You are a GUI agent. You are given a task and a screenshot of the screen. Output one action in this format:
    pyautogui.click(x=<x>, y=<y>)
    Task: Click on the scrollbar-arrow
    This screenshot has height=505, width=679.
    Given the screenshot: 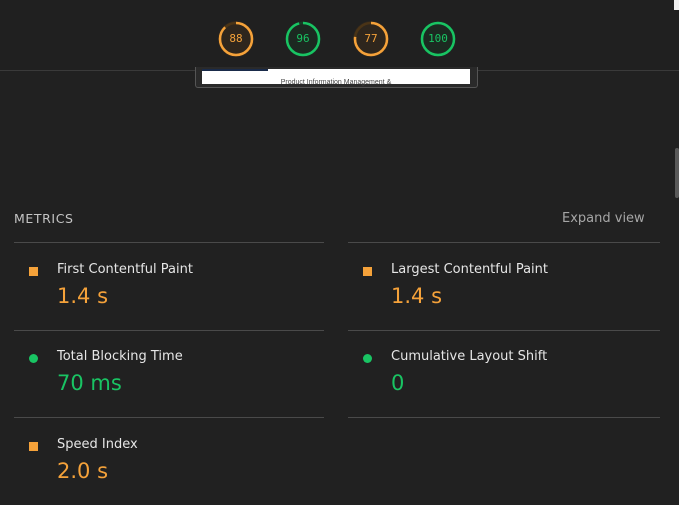 What is the action you would take?
    pyautogui.click(x=676, y=5)
    